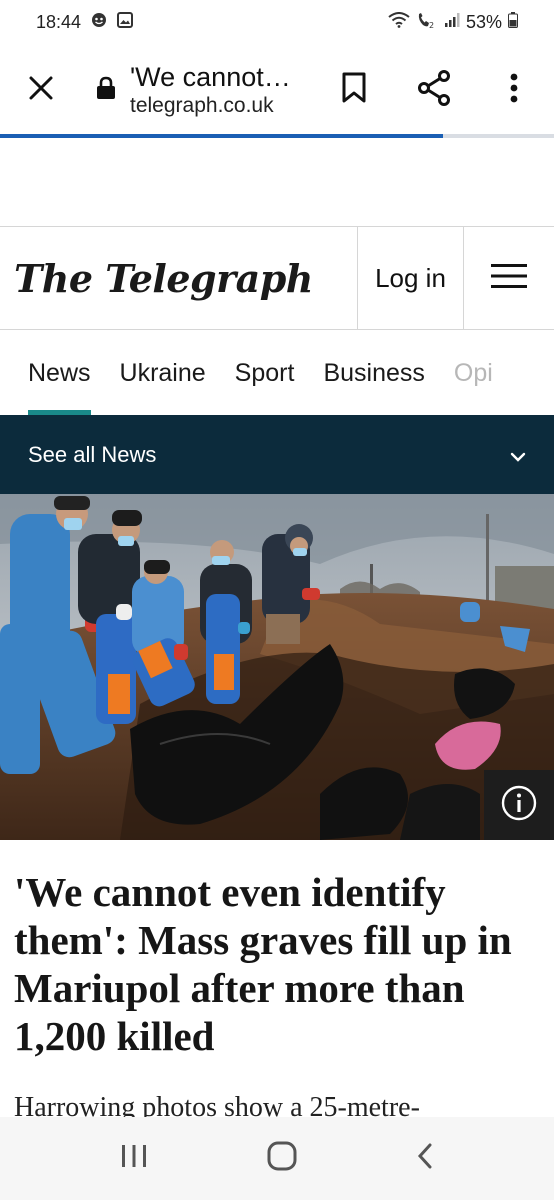  I want to click on hamburger-icon, so click(509, 278).